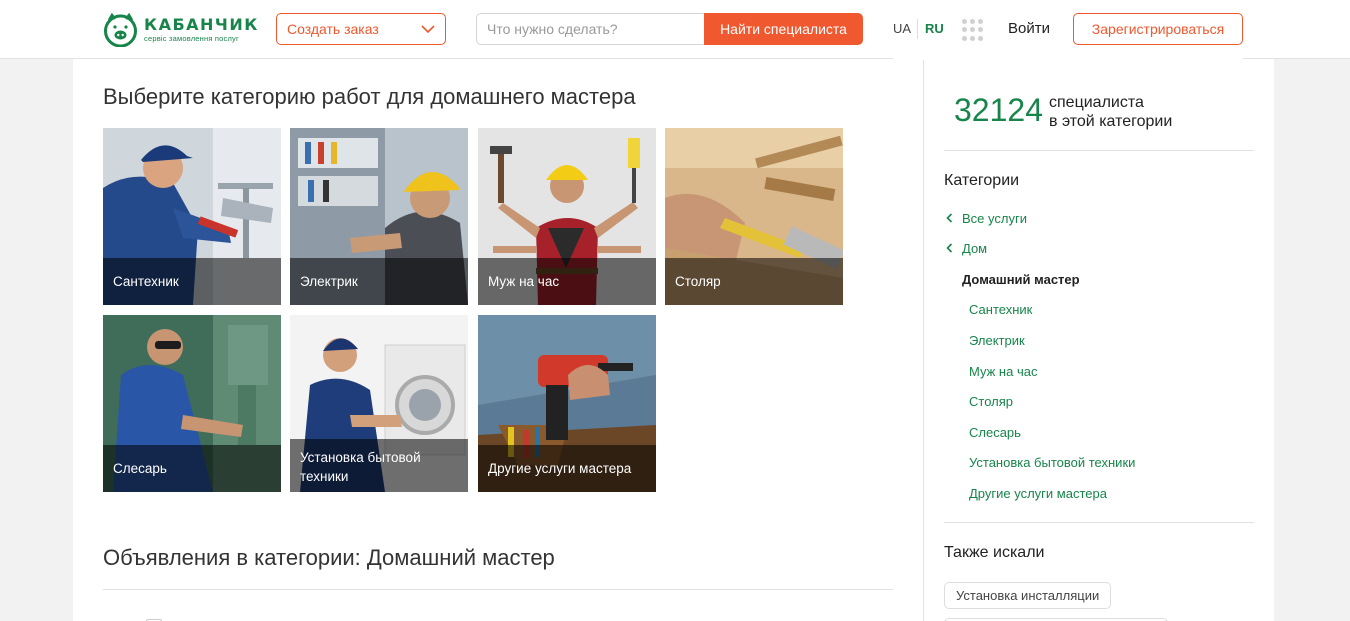 Image resolution: width=1350 pixels, height=621 pixels. Describe the element at coordinates (191, 38) in the screenshot. I see `logo-tagline: сервіс замовлення послуг` at that location.